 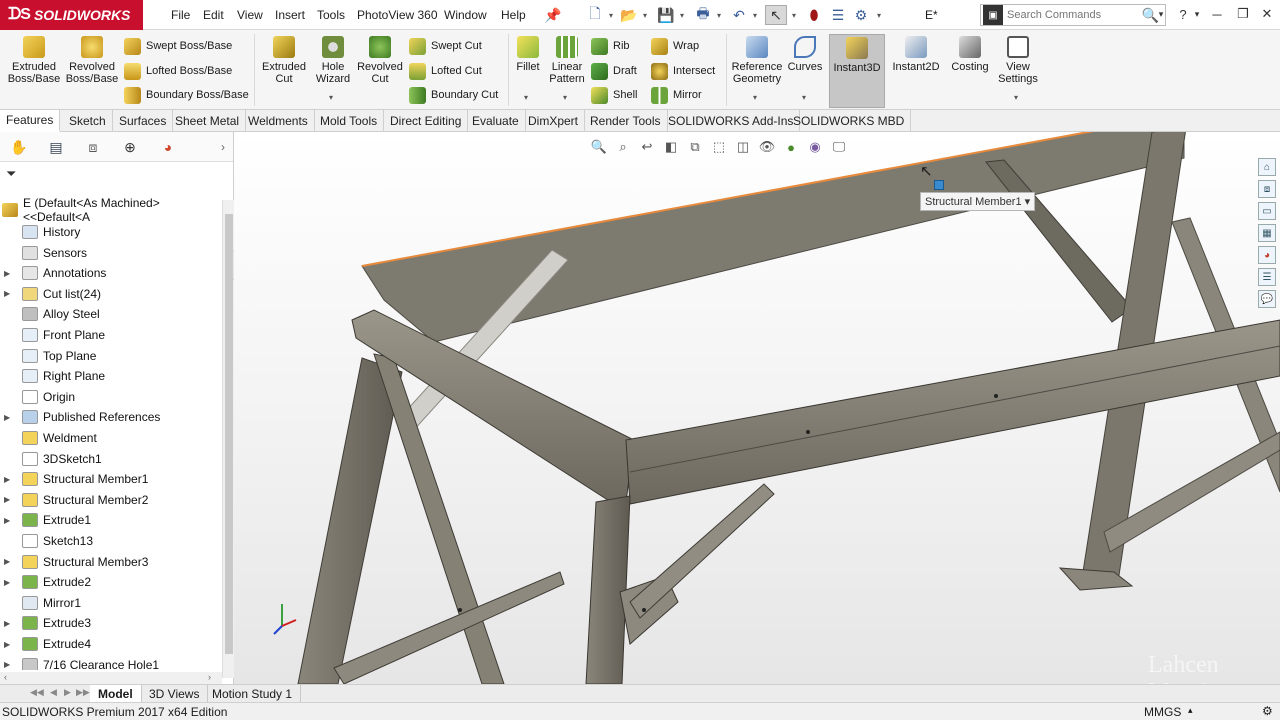 I want to click on configurationmanager-tab-icon: ⧈, so click(x=93, y=147).